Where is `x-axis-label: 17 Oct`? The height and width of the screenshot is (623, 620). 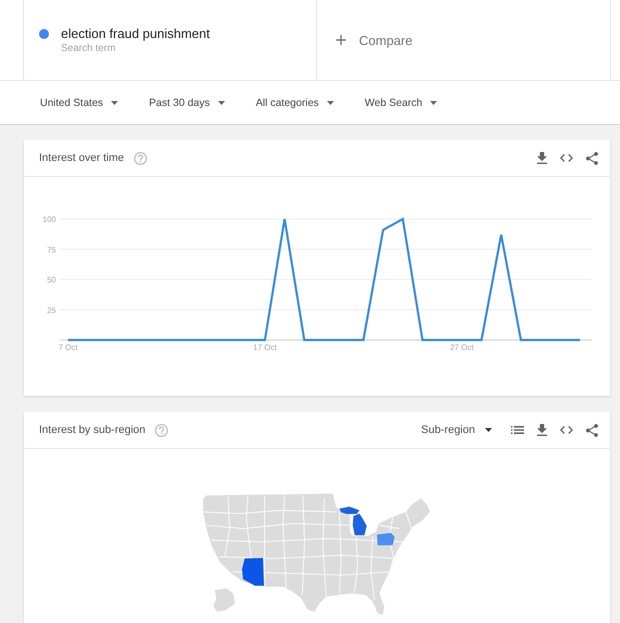 x-axis-label: 17 Oct is located at coordinates (265, 347).